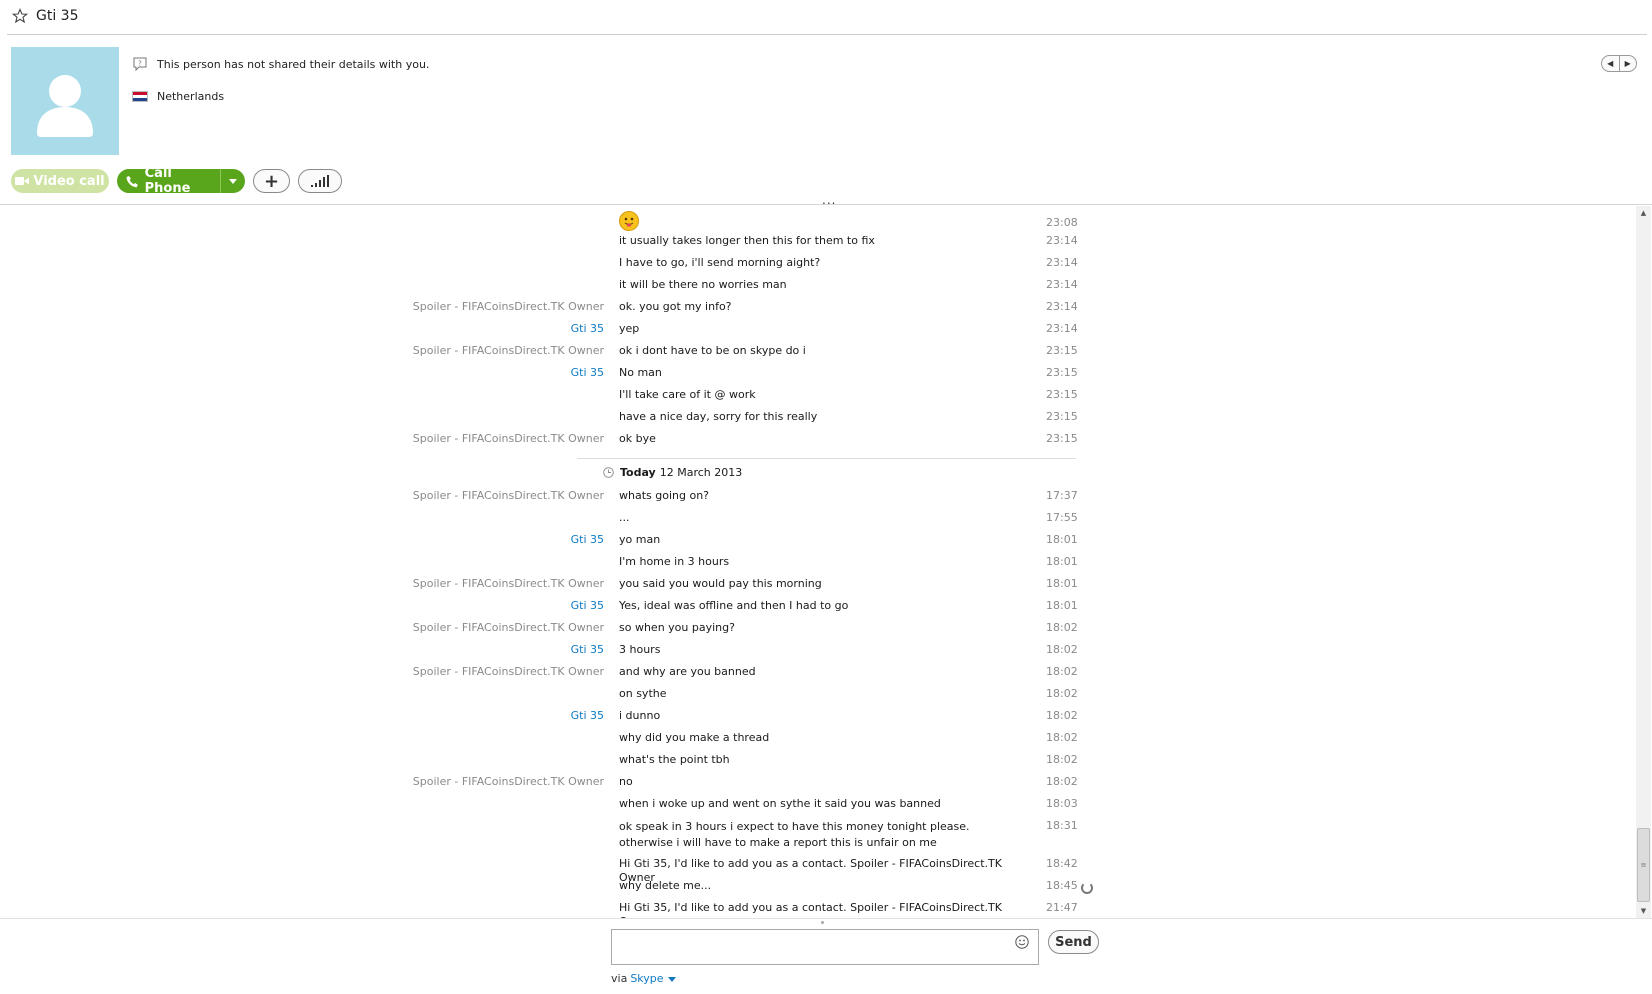 This screenshot has width=1652, height=994. Describe the element at coordinates (1062, 803) in the screenshot. I see `message-time: 18:03` at that location.